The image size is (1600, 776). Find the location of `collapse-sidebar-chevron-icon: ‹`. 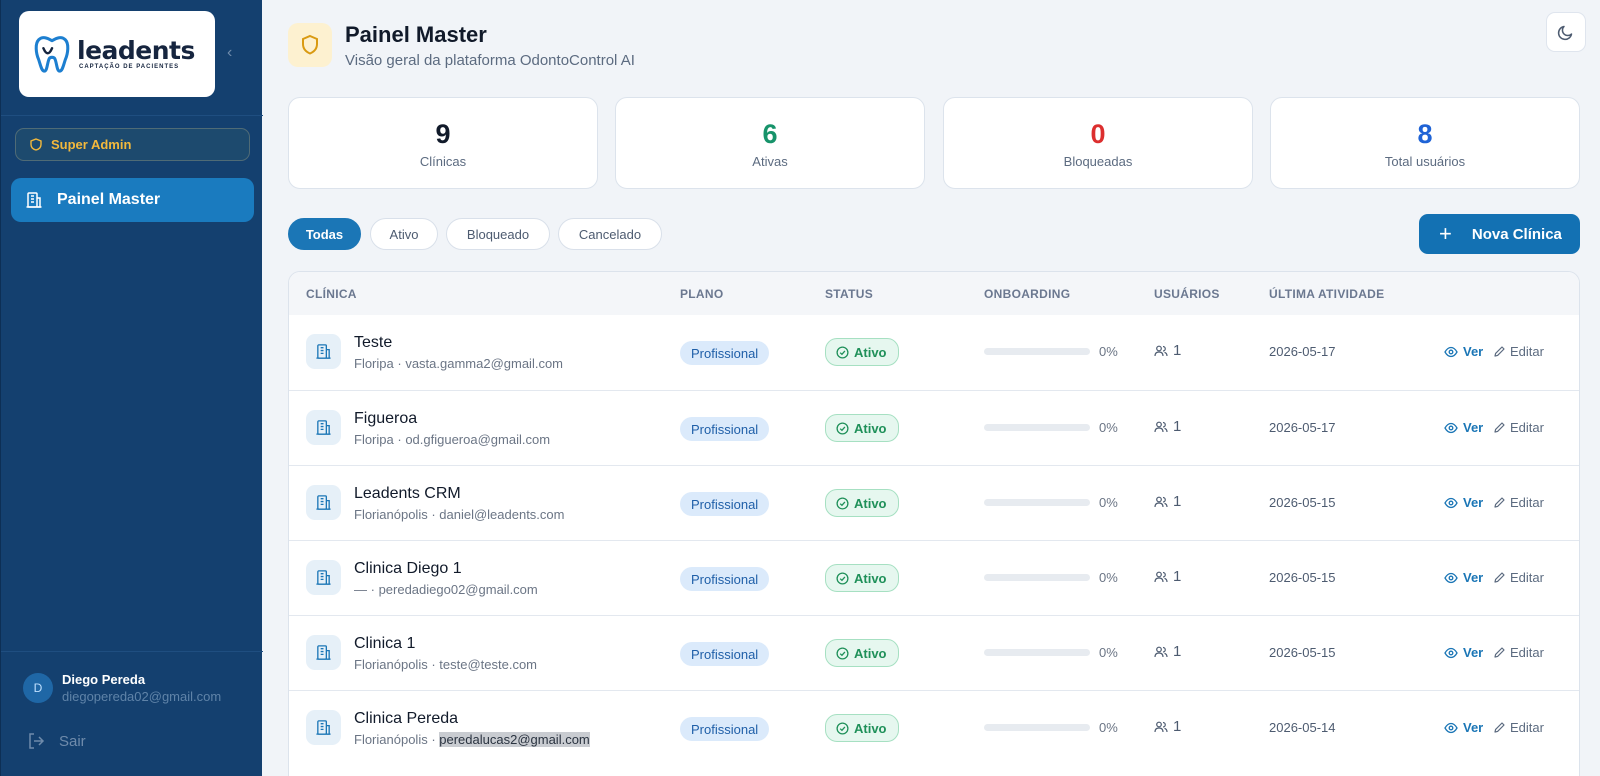

collapse-sidebar-chevron-icon: ‹ is located at coordinates (229, 53).